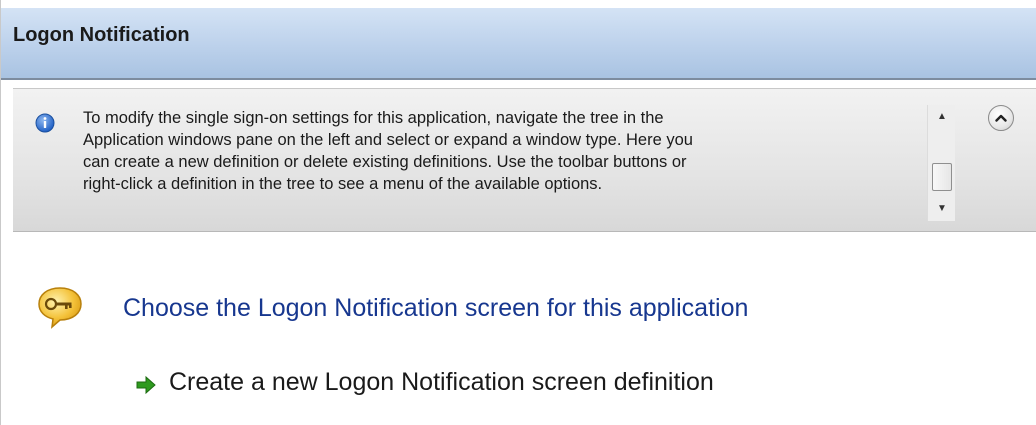 This screenshot has width=1036, height=425. I want to click on scrollbar-thumb, so click(942, 177).